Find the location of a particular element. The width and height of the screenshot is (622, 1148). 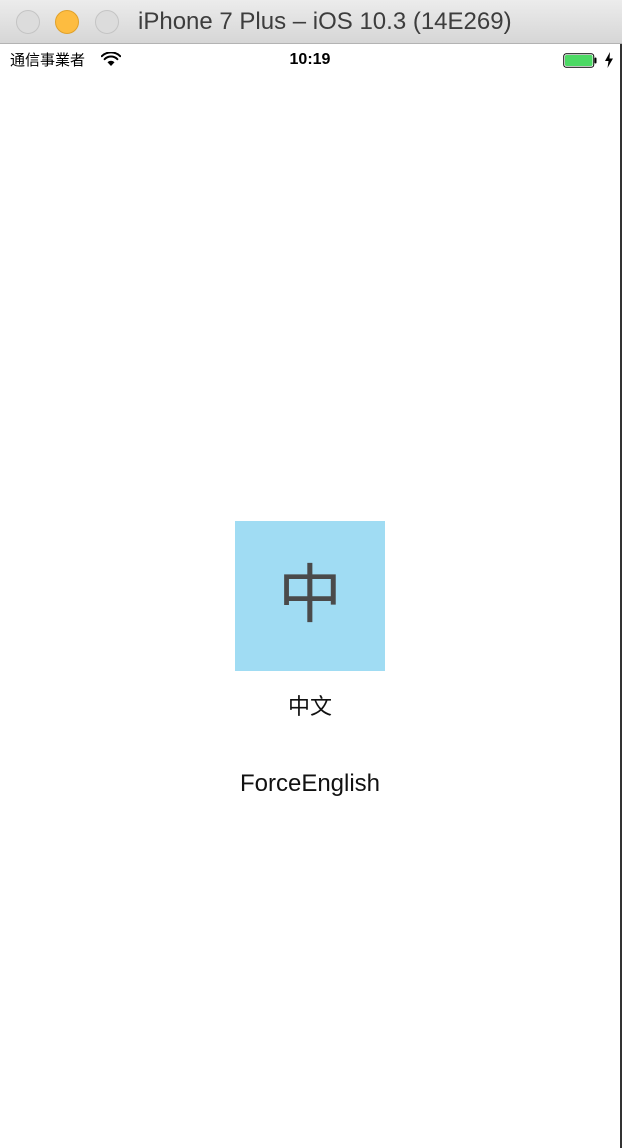

battery-icon is located at coordinates (580, 60).